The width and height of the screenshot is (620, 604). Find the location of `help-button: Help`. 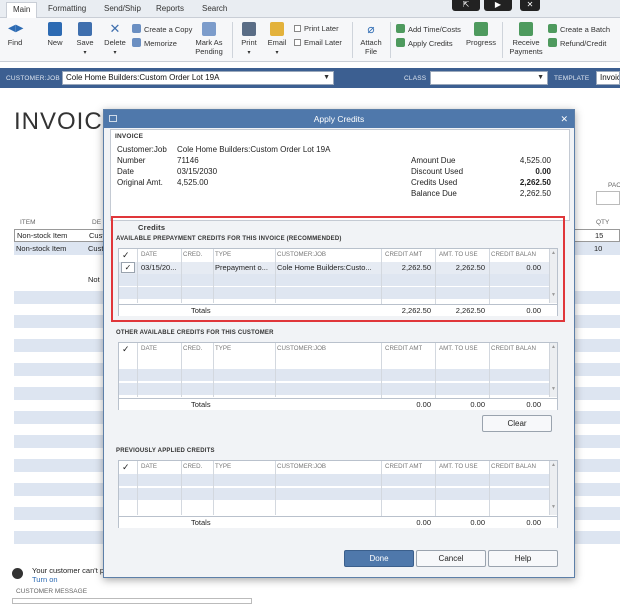

help-button: Help is located at coordinates (523, 558).